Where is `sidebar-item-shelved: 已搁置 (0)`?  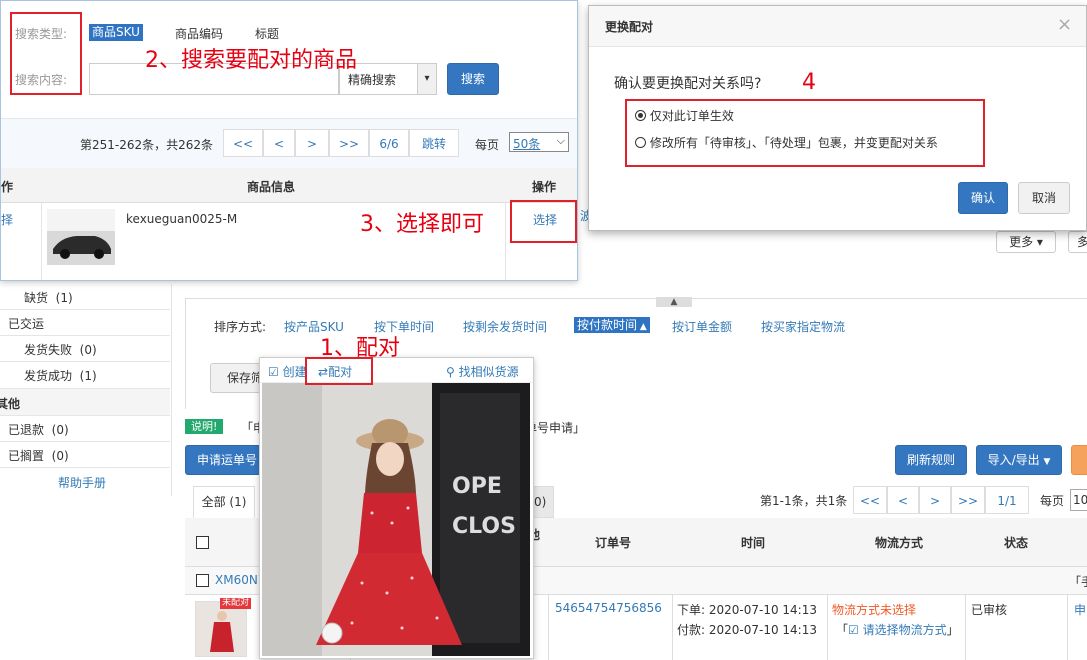 sidebar-item-shelved: 已搁置 (0) is located at coordinates (38, 455).